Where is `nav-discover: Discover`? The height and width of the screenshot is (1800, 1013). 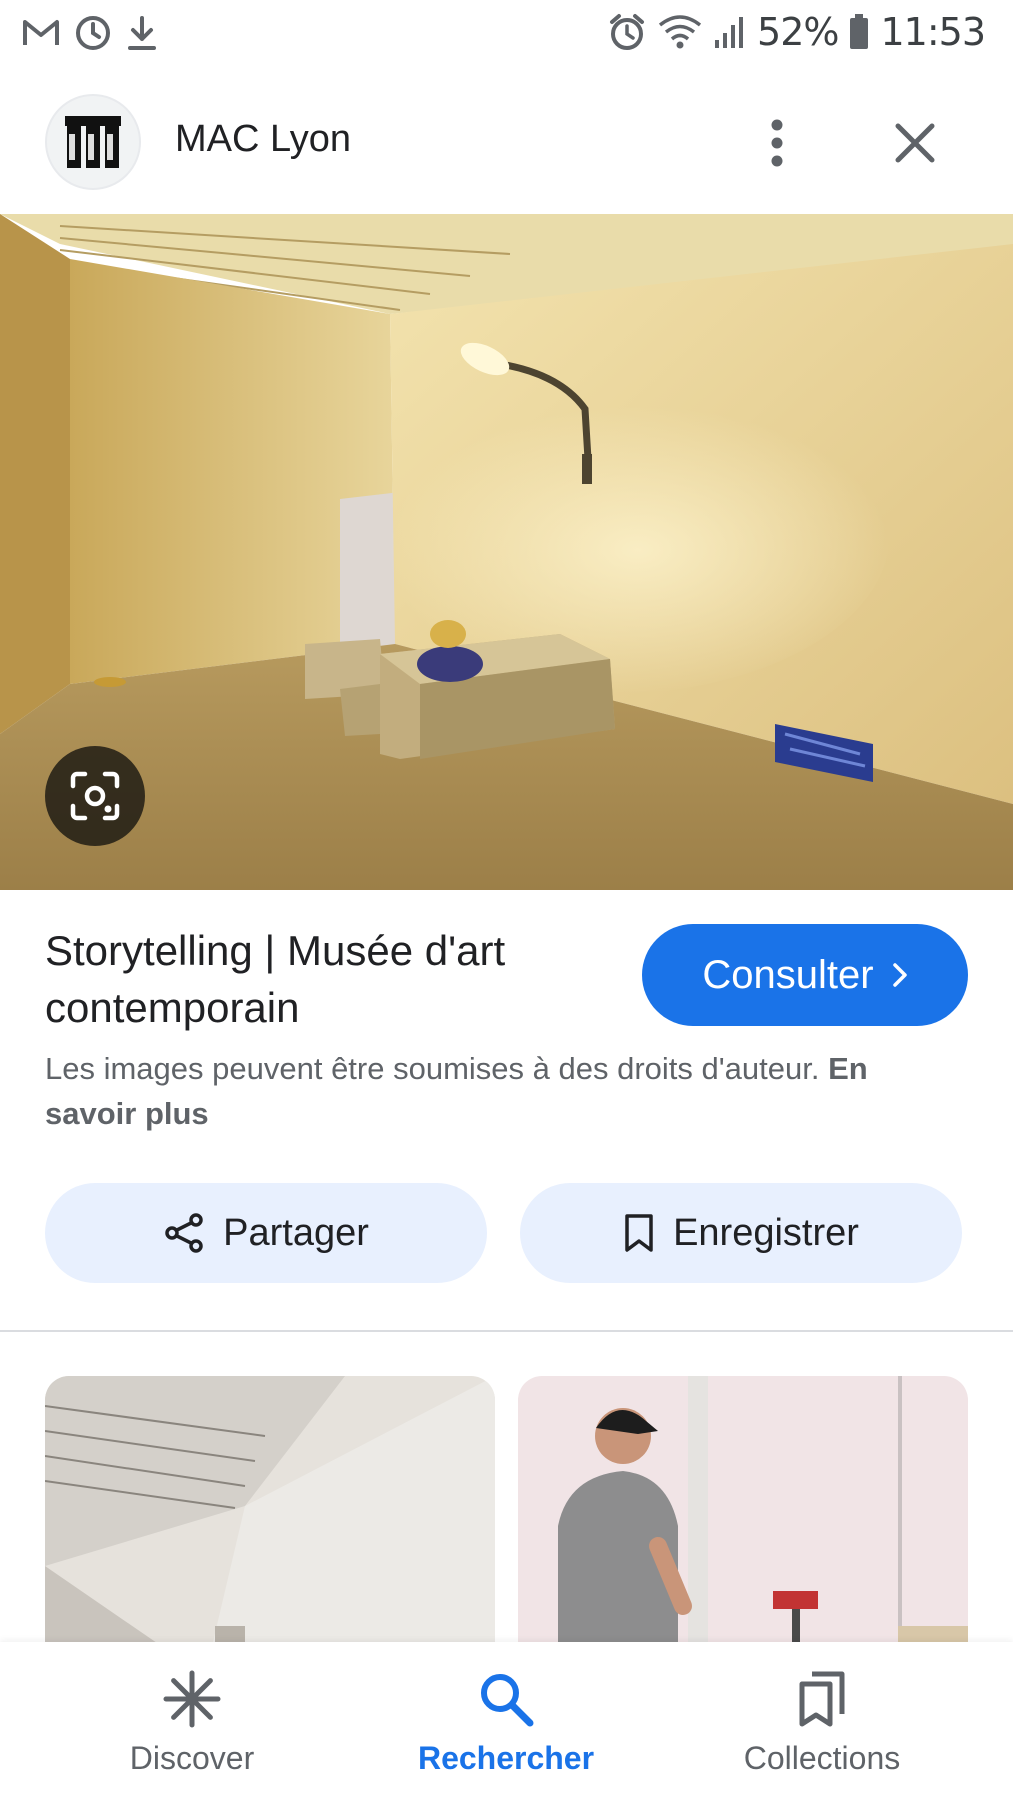
nav-discover: Discover is located at coordinates (192, 1721).